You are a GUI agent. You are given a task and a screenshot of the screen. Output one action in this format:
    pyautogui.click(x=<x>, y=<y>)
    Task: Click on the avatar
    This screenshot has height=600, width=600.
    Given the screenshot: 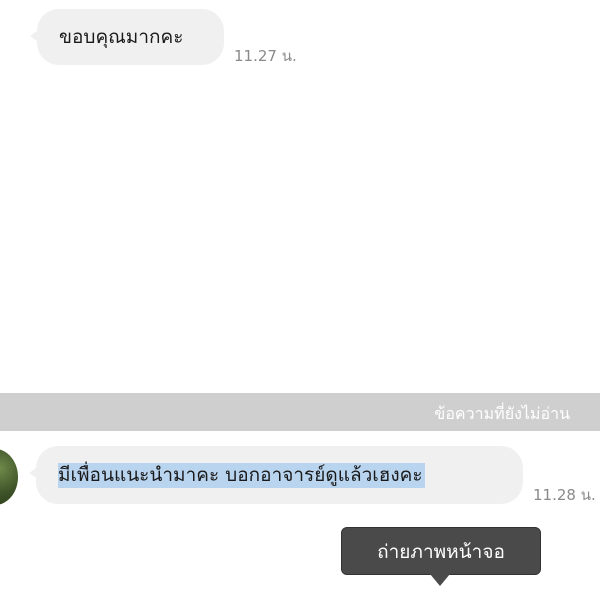 What is the action you would take?
    pyautogui.click(x=9, y=477)
    